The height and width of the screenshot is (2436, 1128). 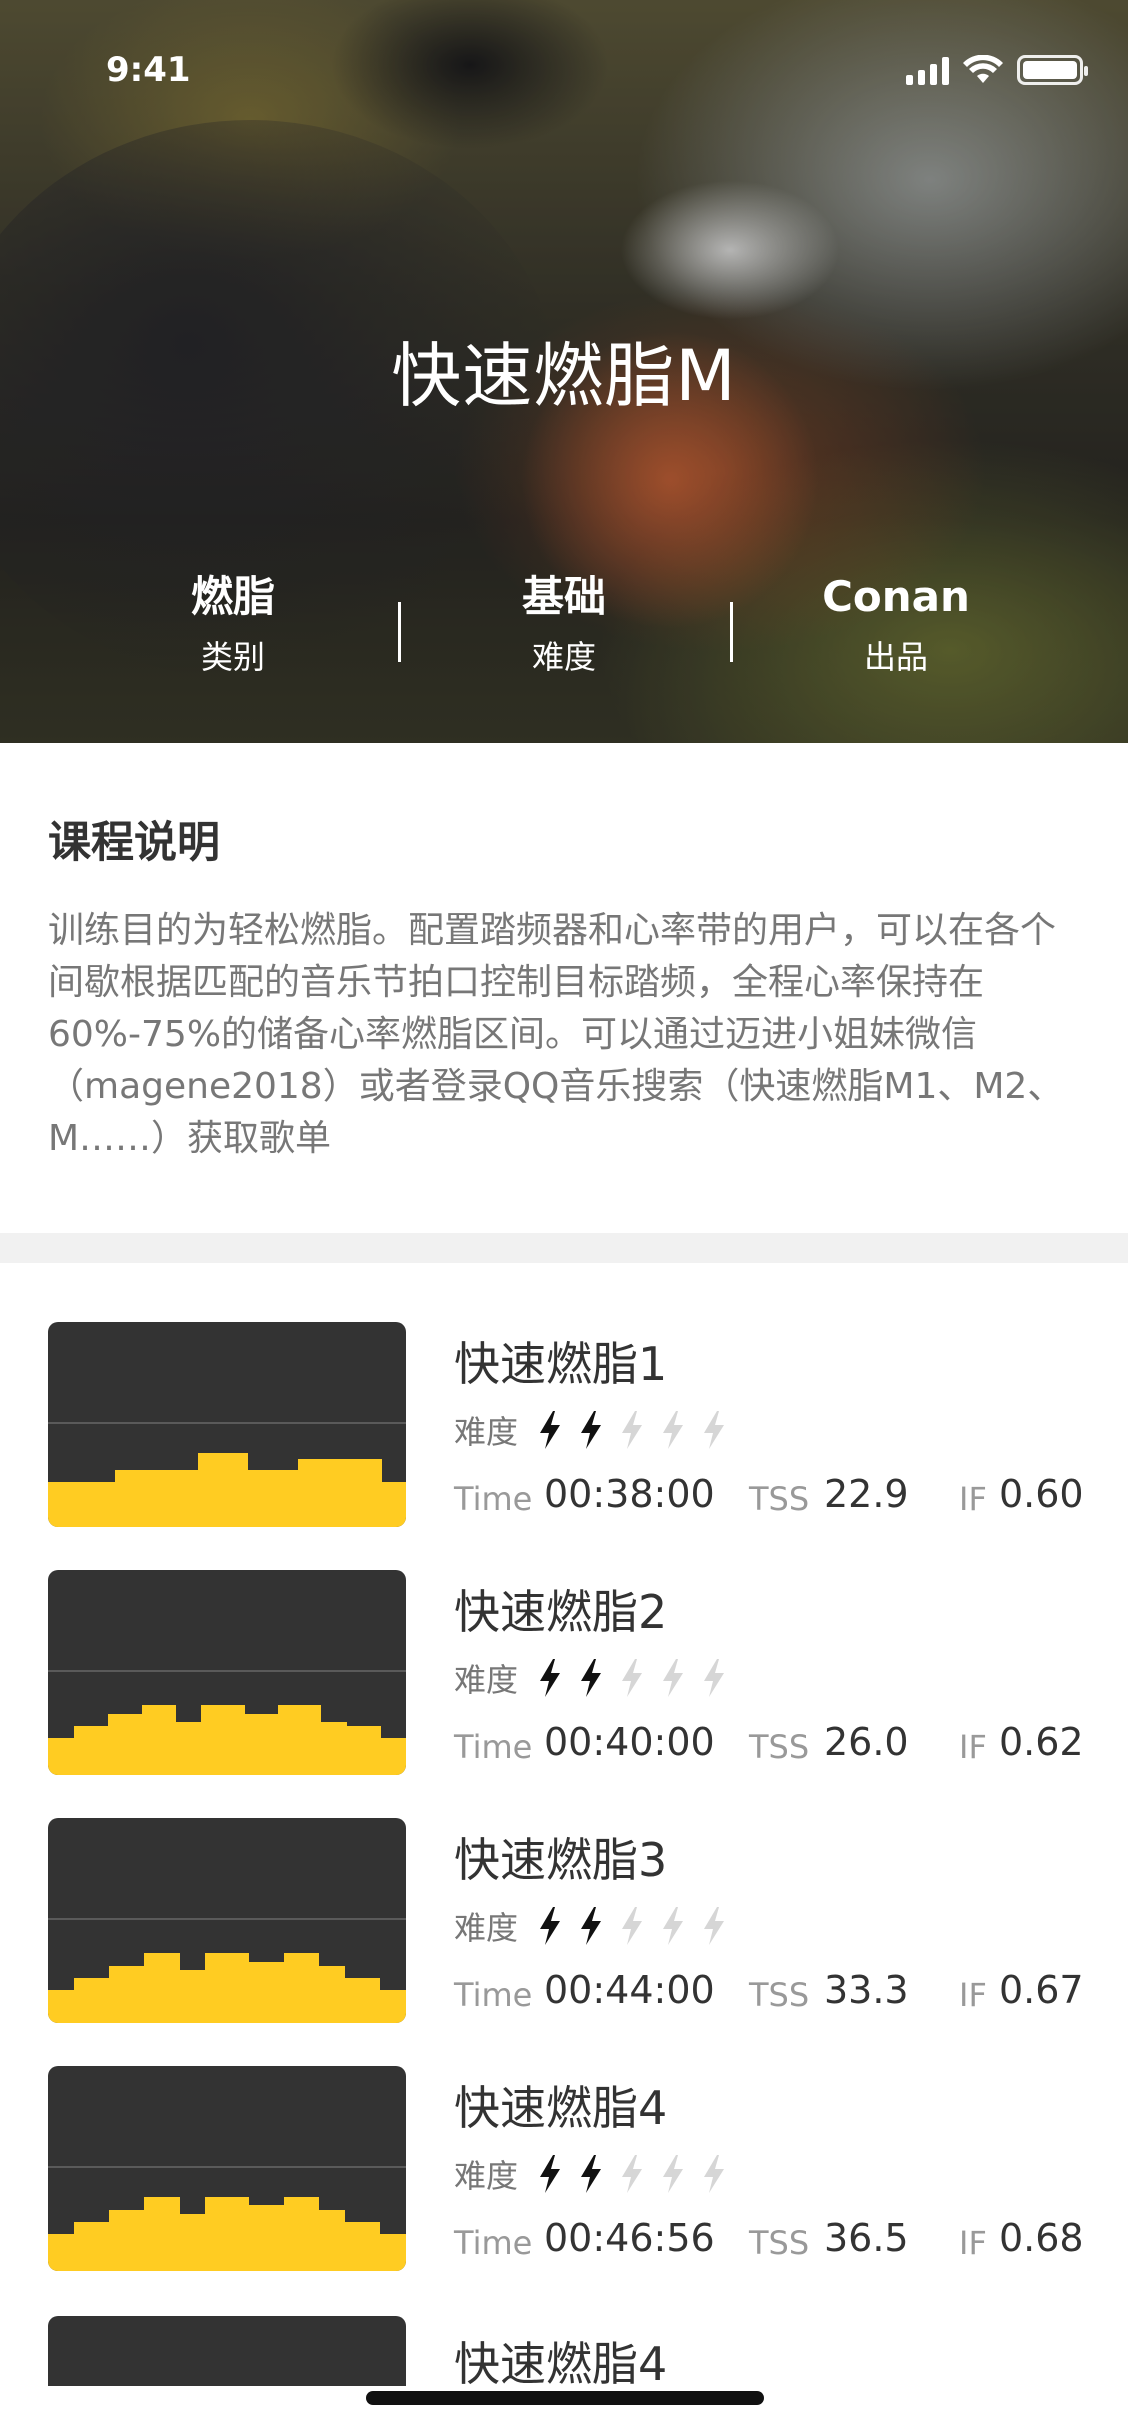 I want to click on tss-value: 33.3, so click(x=866, y=1990).